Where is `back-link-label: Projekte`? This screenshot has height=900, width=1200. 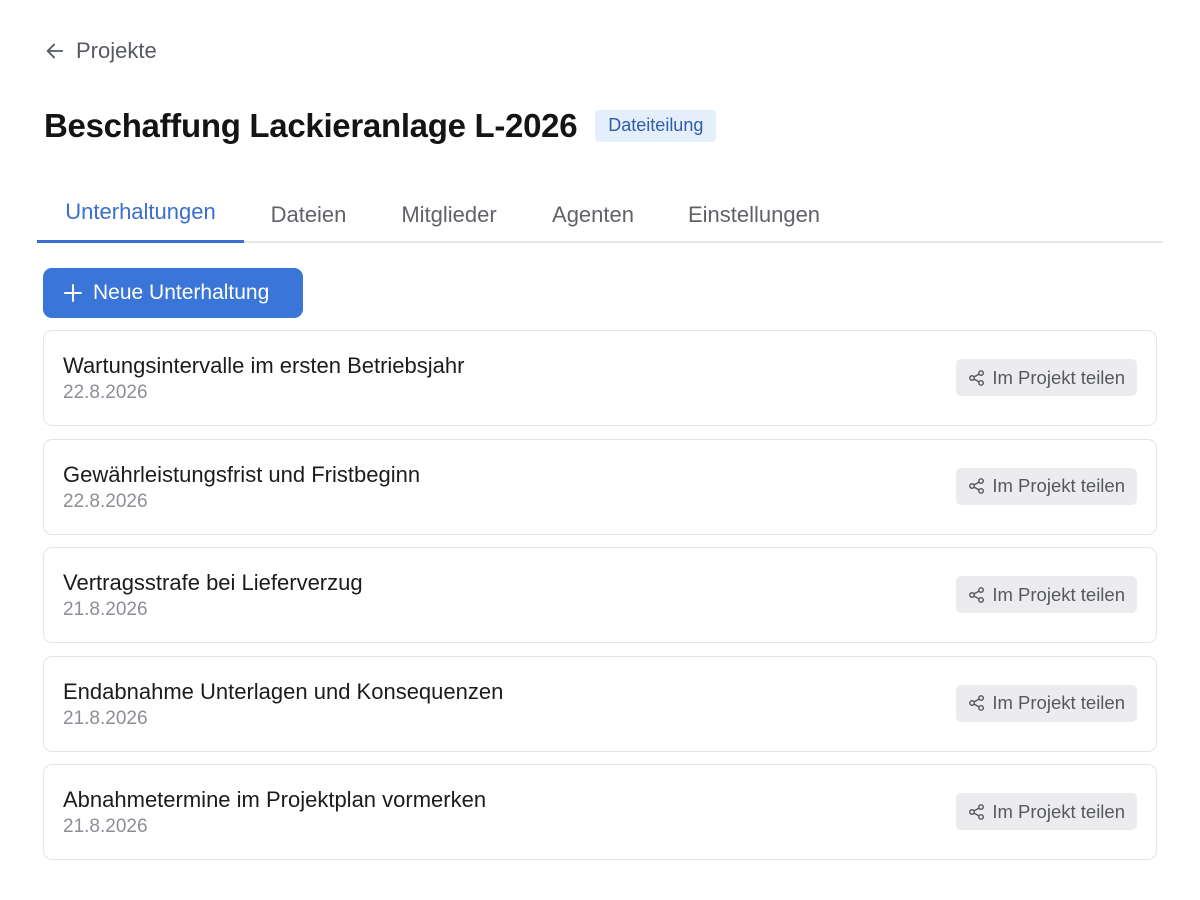 back-link-label: Projekte is located at coordinates (116, 50).